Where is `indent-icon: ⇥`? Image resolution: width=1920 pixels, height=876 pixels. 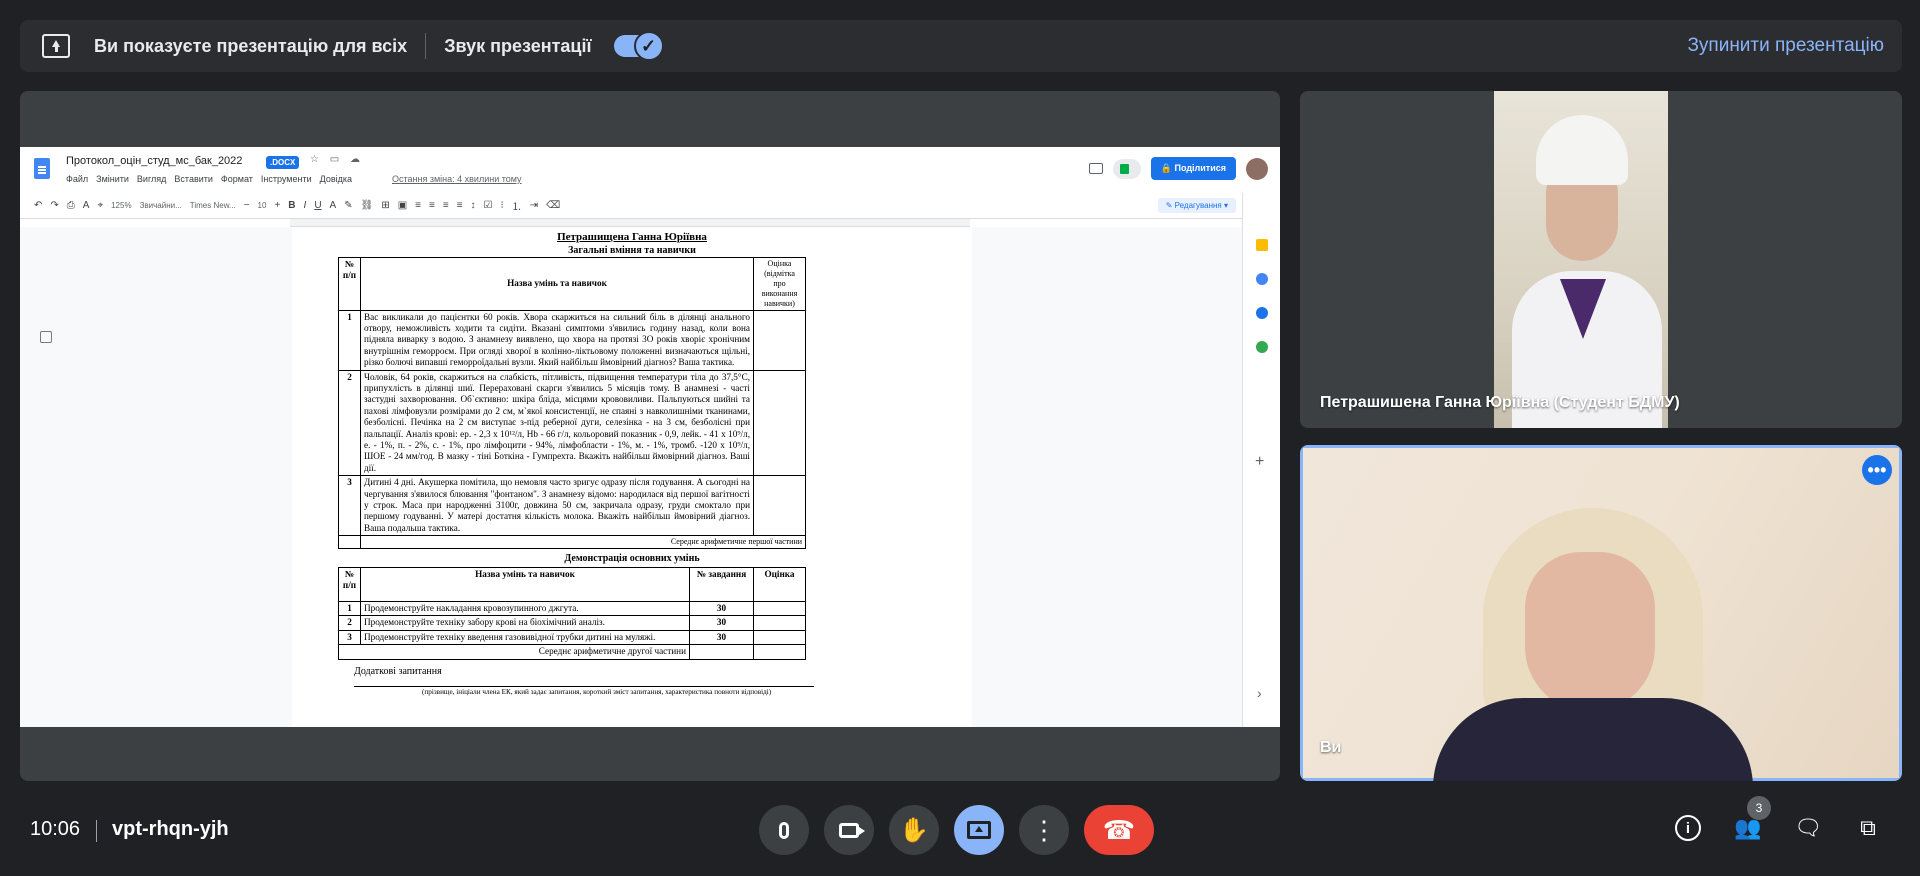 indent-icon: ⇥ is located at coordinates (534, 205).